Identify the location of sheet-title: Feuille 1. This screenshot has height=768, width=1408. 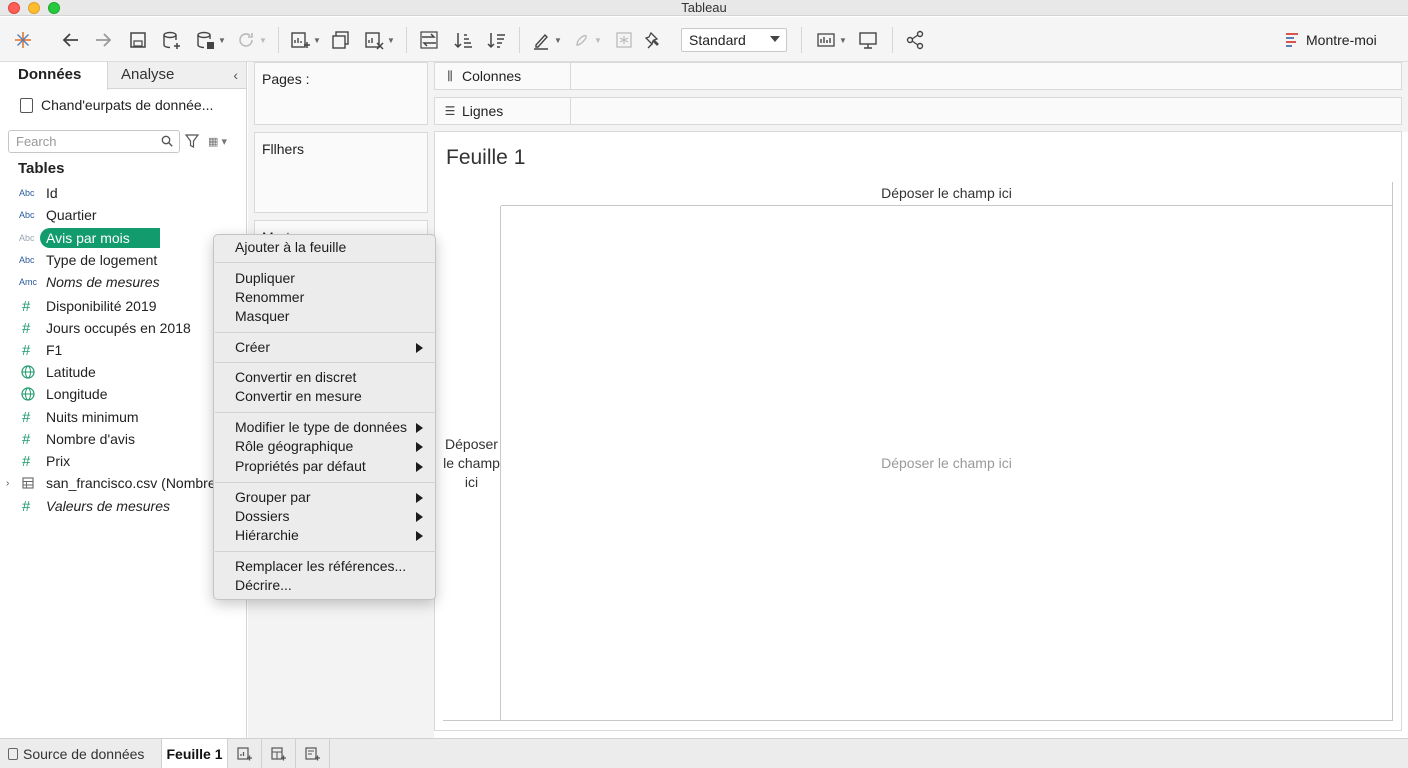
(485, 158).